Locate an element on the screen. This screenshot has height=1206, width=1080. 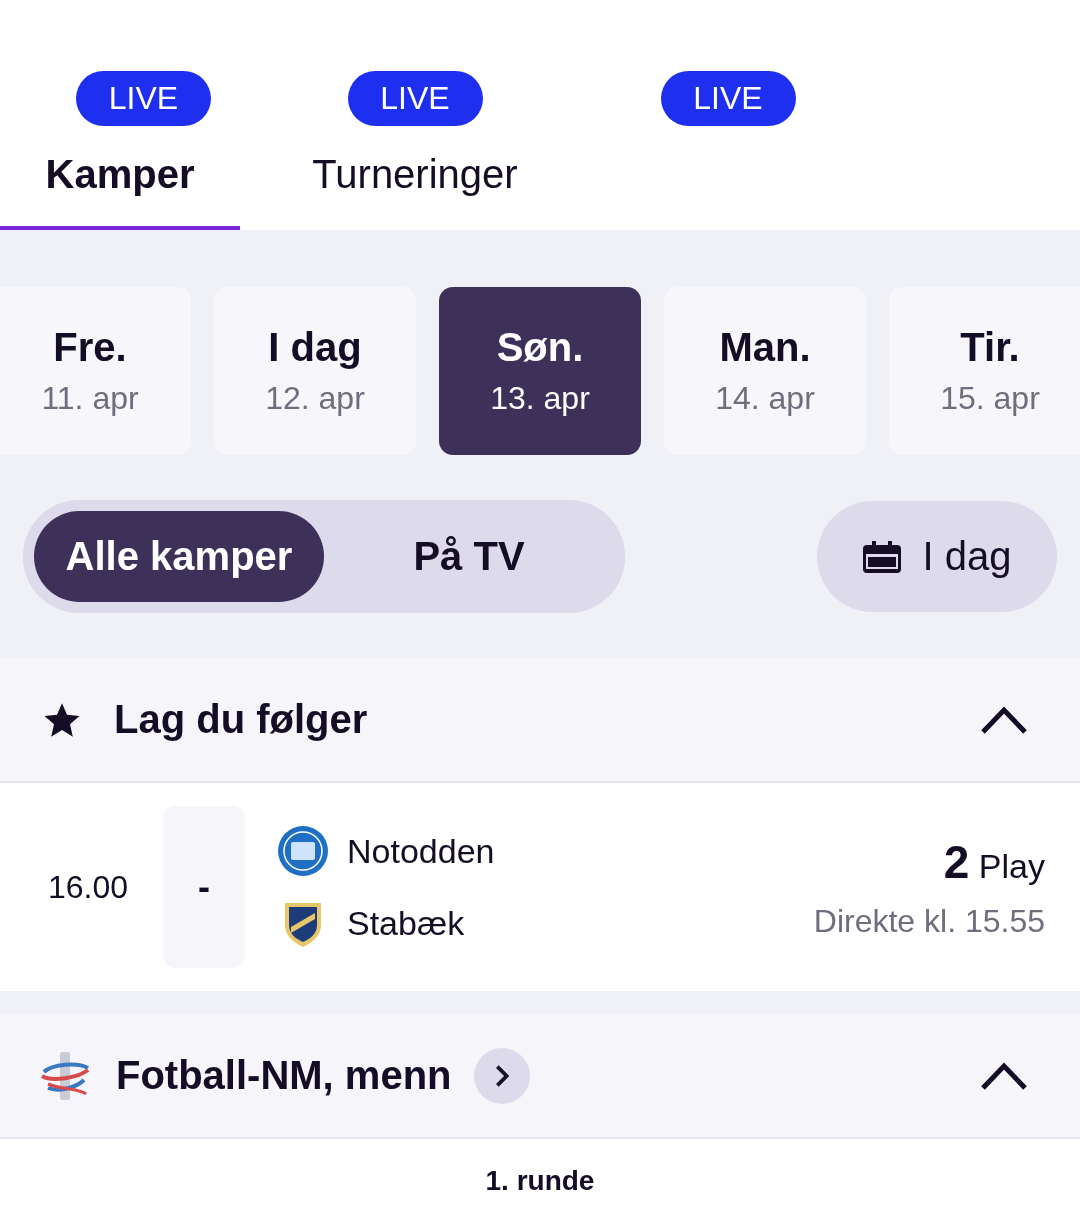
channel-name: 2 Play is located at coordinates (994, 861).